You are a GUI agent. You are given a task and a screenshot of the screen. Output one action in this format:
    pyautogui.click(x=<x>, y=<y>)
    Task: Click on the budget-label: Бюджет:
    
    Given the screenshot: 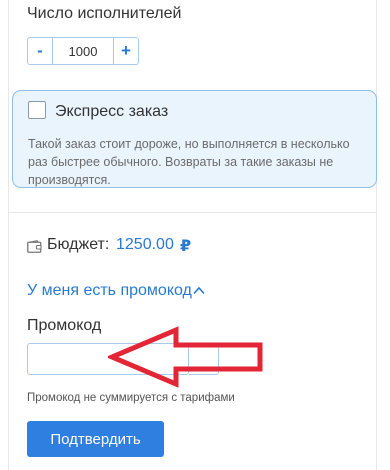 What is the action you would take?
    pyautogui.click(x=78, y=244)
    